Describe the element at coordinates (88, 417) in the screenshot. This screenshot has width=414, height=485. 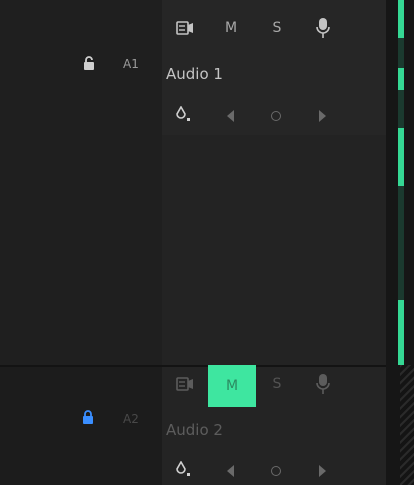
I see `track-a2-lock-icon` at that location.